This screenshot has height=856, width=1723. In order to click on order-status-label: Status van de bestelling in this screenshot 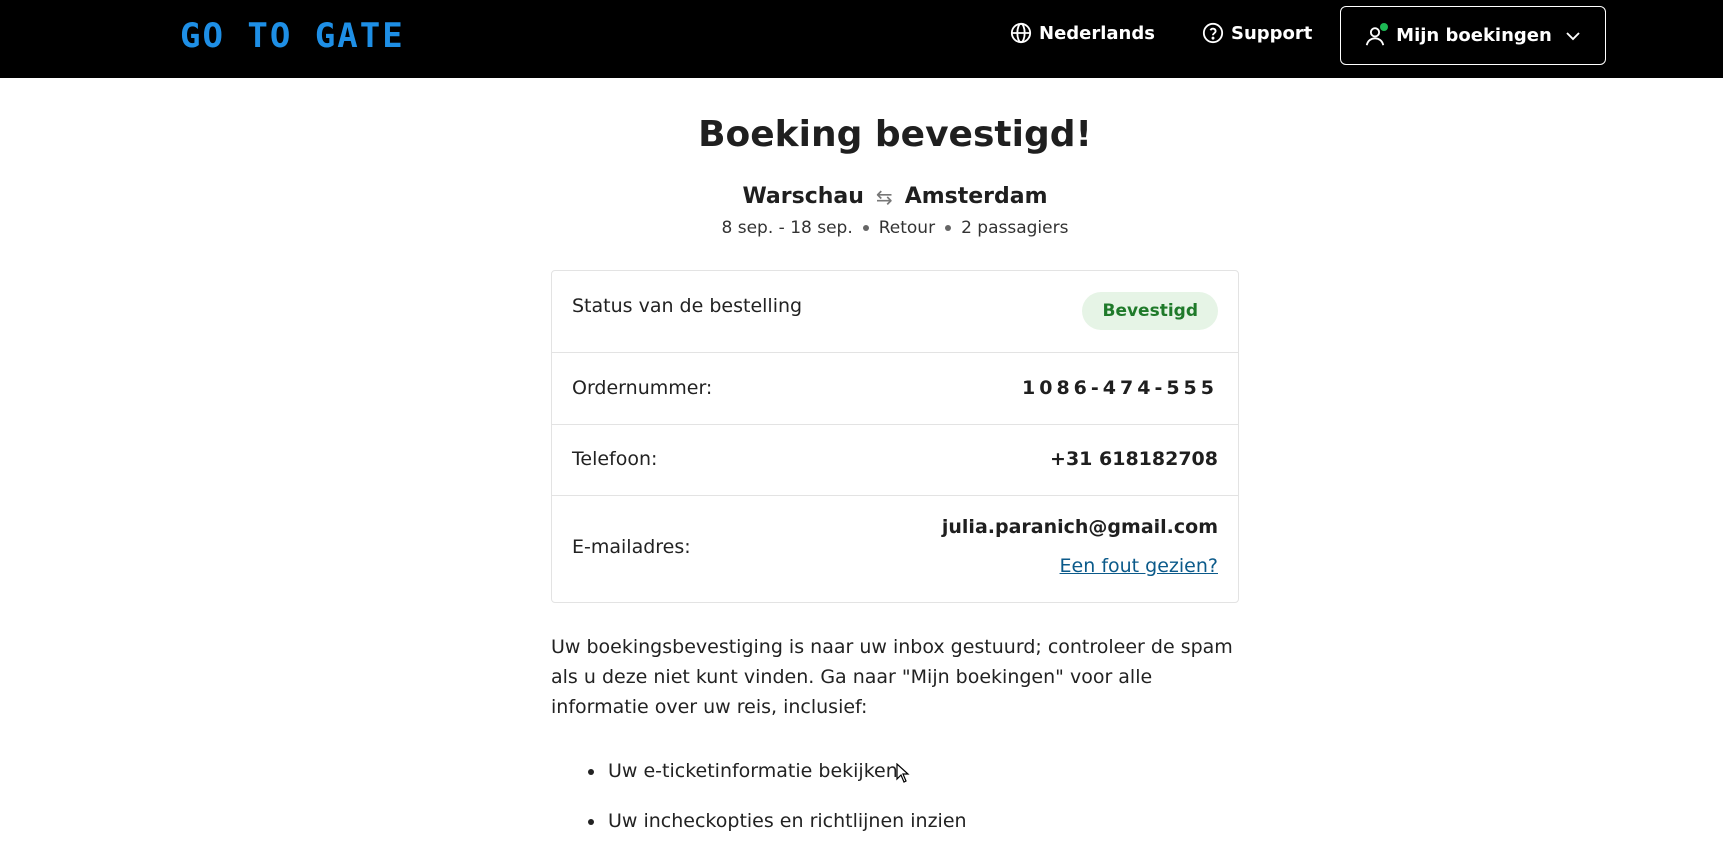, I will do `click(687, 306)`.